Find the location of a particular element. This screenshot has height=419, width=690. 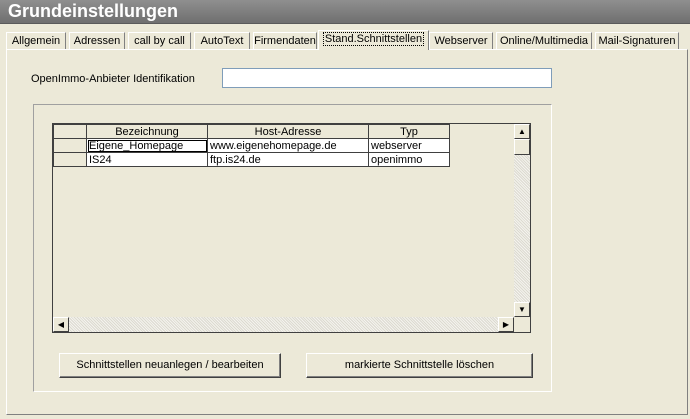

scroll-track-end is located at coordinates (506, 324).